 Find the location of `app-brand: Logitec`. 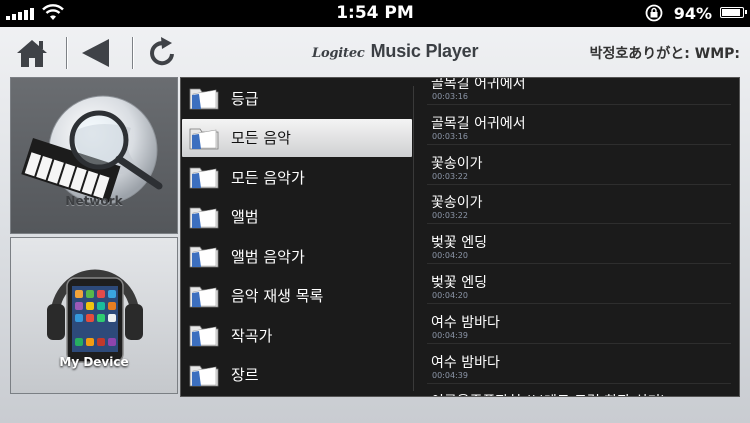

app-brand: Logitec is located at coordinates (338, 53).